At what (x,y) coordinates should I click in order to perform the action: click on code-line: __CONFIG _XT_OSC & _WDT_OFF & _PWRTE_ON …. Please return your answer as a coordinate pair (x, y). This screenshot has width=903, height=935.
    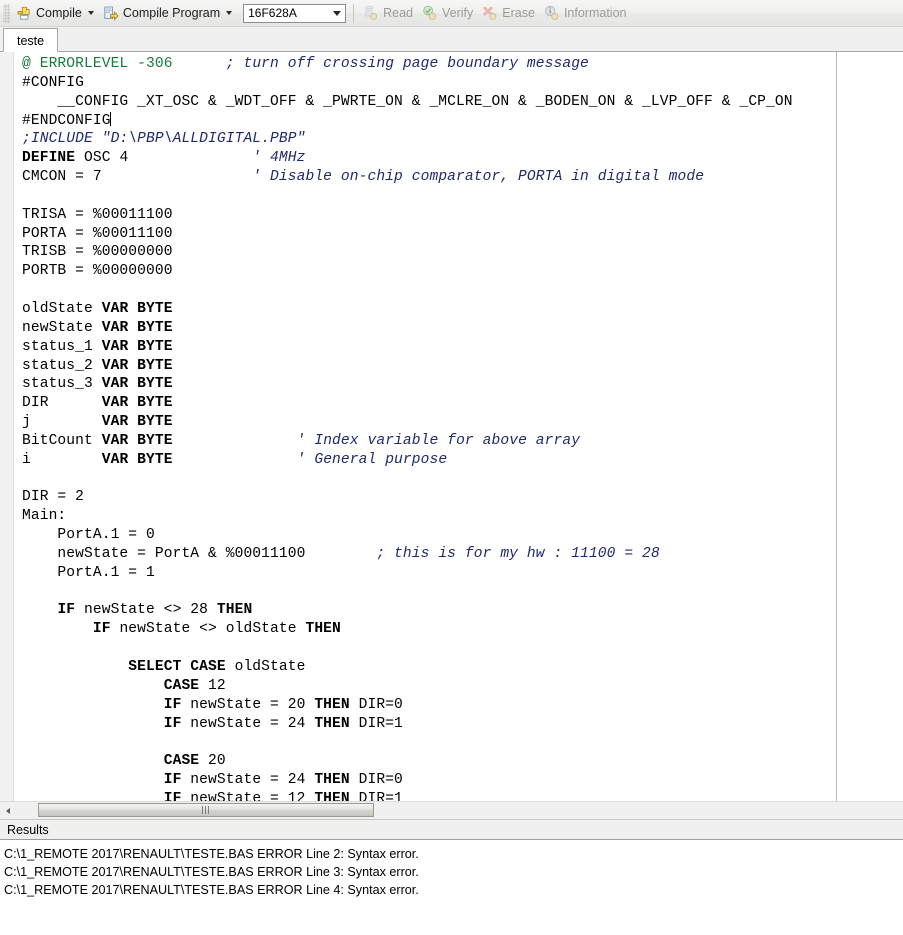
    Looking at the image, I should click on (407, 102).